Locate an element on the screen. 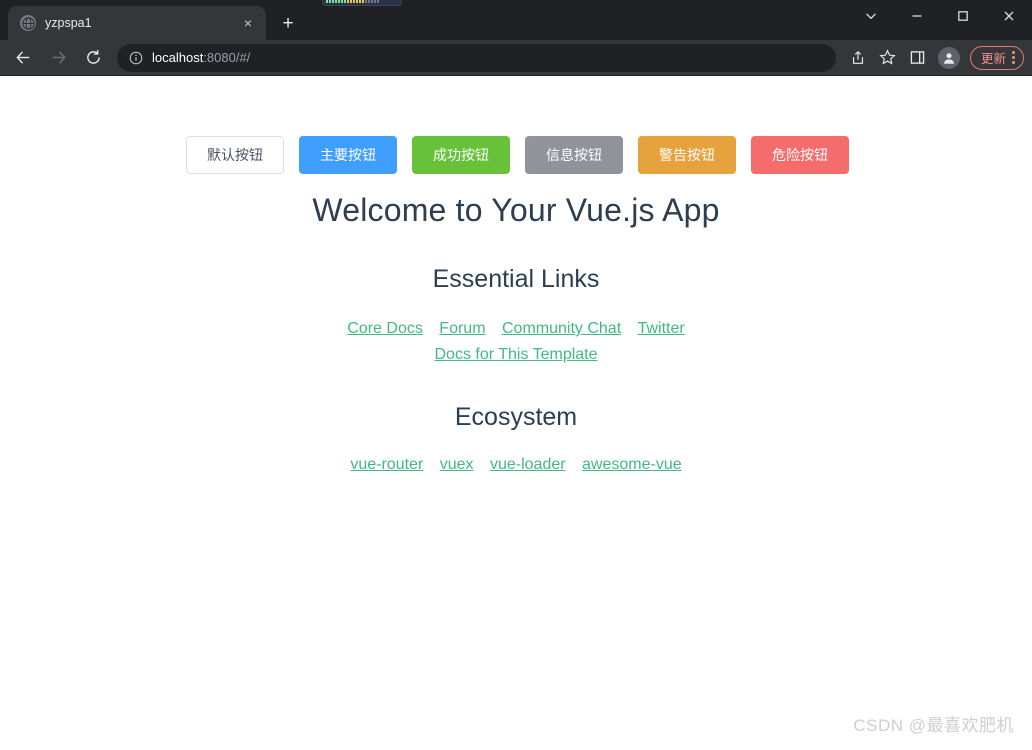  ecosystem-heading: Ecosystem is located at coordinates (516, 417).